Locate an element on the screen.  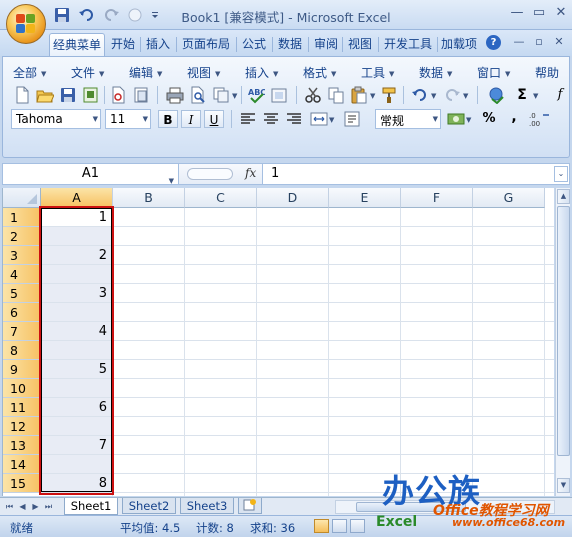
tab-page-layout: 页面布局 is located at coordinates (206, 44).